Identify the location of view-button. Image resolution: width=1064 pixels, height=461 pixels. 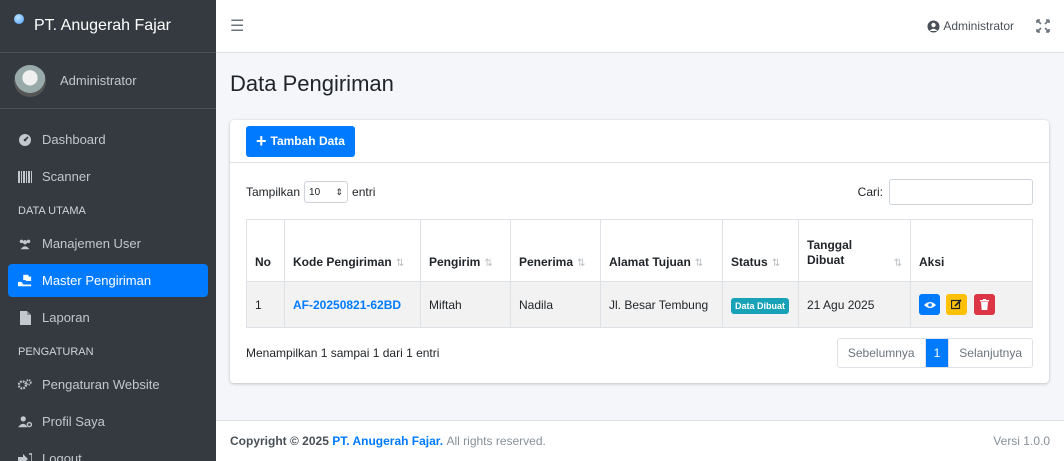
(929, 304).